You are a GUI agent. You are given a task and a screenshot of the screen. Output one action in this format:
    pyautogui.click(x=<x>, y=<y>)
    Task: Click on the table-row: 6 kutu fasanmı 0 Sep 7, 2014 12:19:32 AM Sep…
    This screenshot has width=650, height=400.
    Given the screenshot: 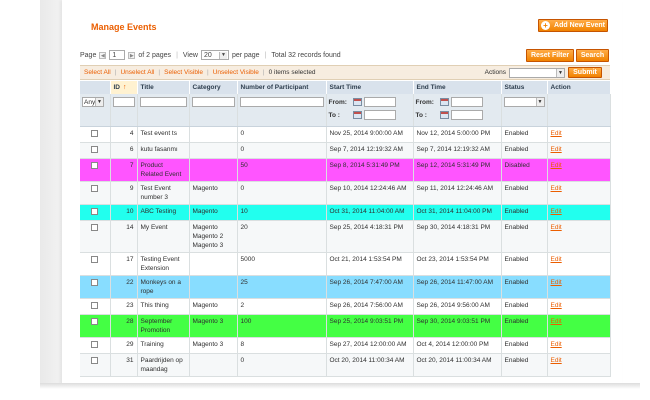 What is the action you would take?
    pyautogui.click(x=345, y=150)
    